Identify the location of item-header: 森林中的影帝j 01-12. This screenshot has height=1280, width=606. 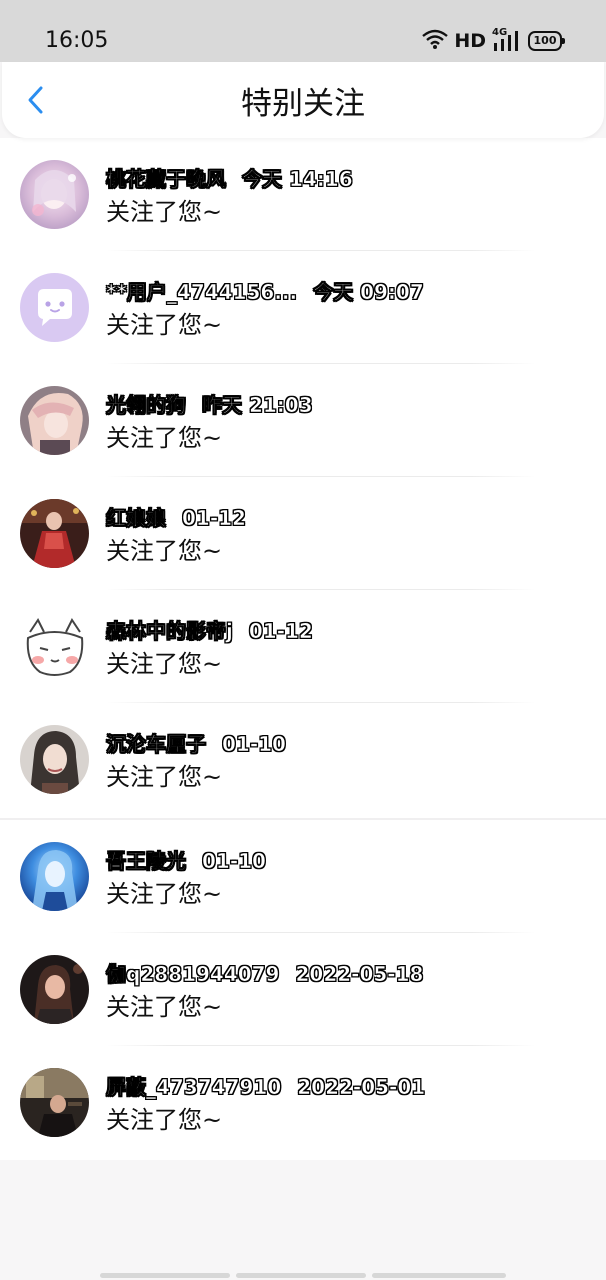
(209, 631).